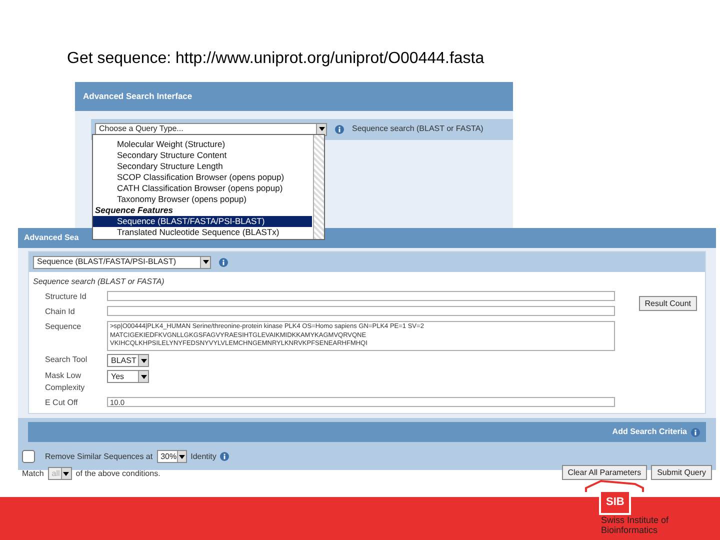  I want to click on logo-text: SIB, so click(615, 503).